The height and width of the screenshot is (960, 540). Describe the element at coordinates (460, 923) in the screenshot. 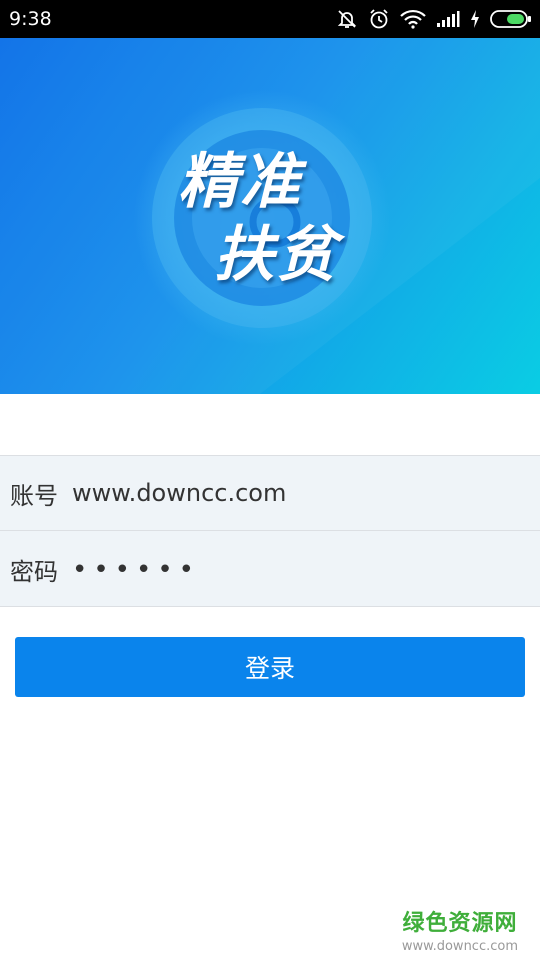

I see `watermark-name: 绿色资源网` at that location.